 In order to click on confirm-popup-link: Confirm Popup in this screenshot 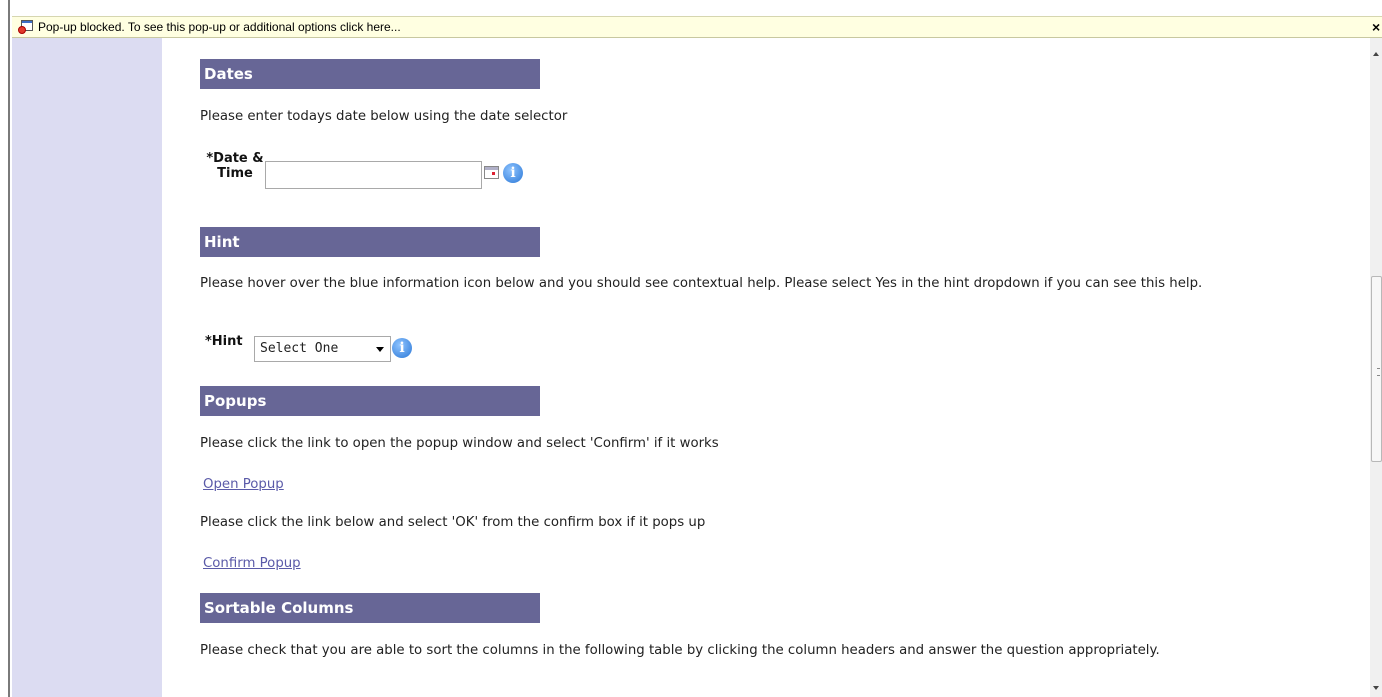, I will do `click(252, 563)`.